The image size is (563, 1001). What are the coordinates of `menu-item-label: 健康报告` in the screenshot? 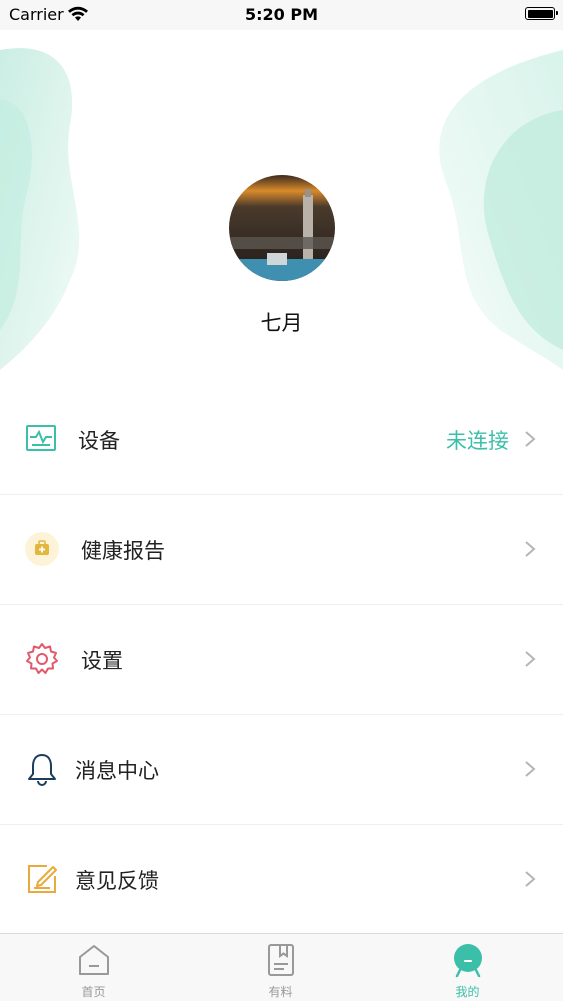 It's located at (123, 551).